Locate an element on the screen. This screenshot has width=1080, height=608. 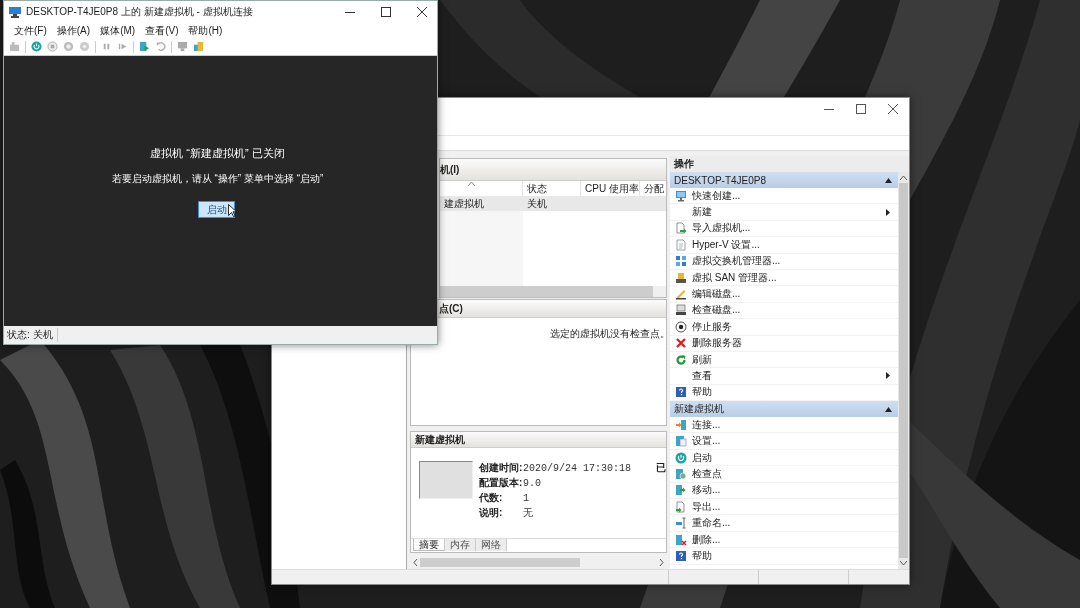
rename-icon is located at coordinates (681, 523).